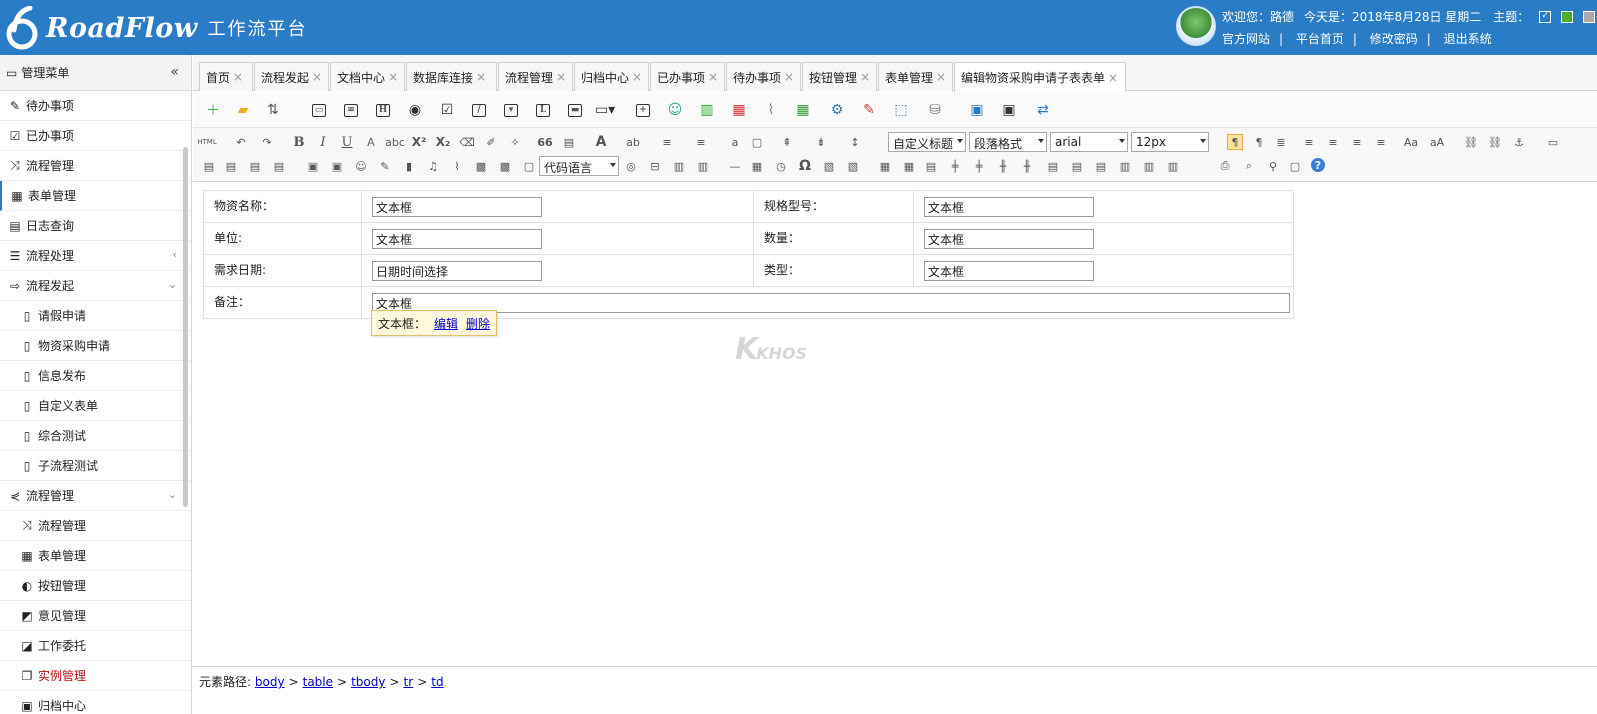  I want to click on split-cols-icon: ▥, so click(1173, 166).